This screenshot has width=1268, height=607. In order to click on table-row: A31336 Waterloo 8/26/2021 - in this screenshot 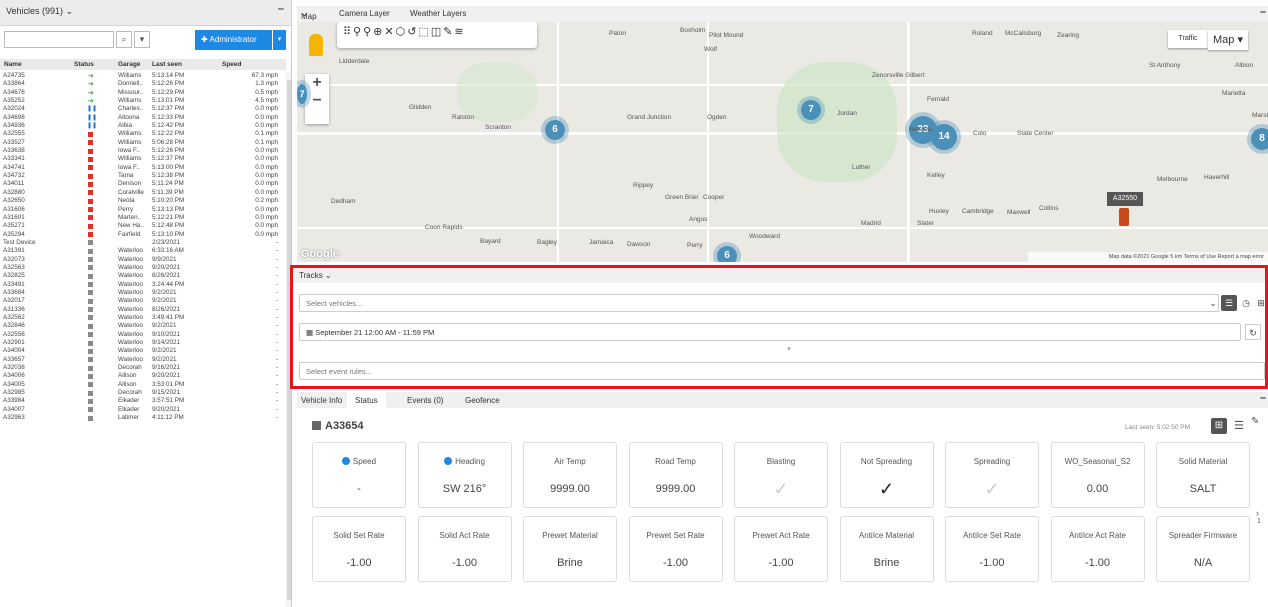, I will do `click(143, 310)`.